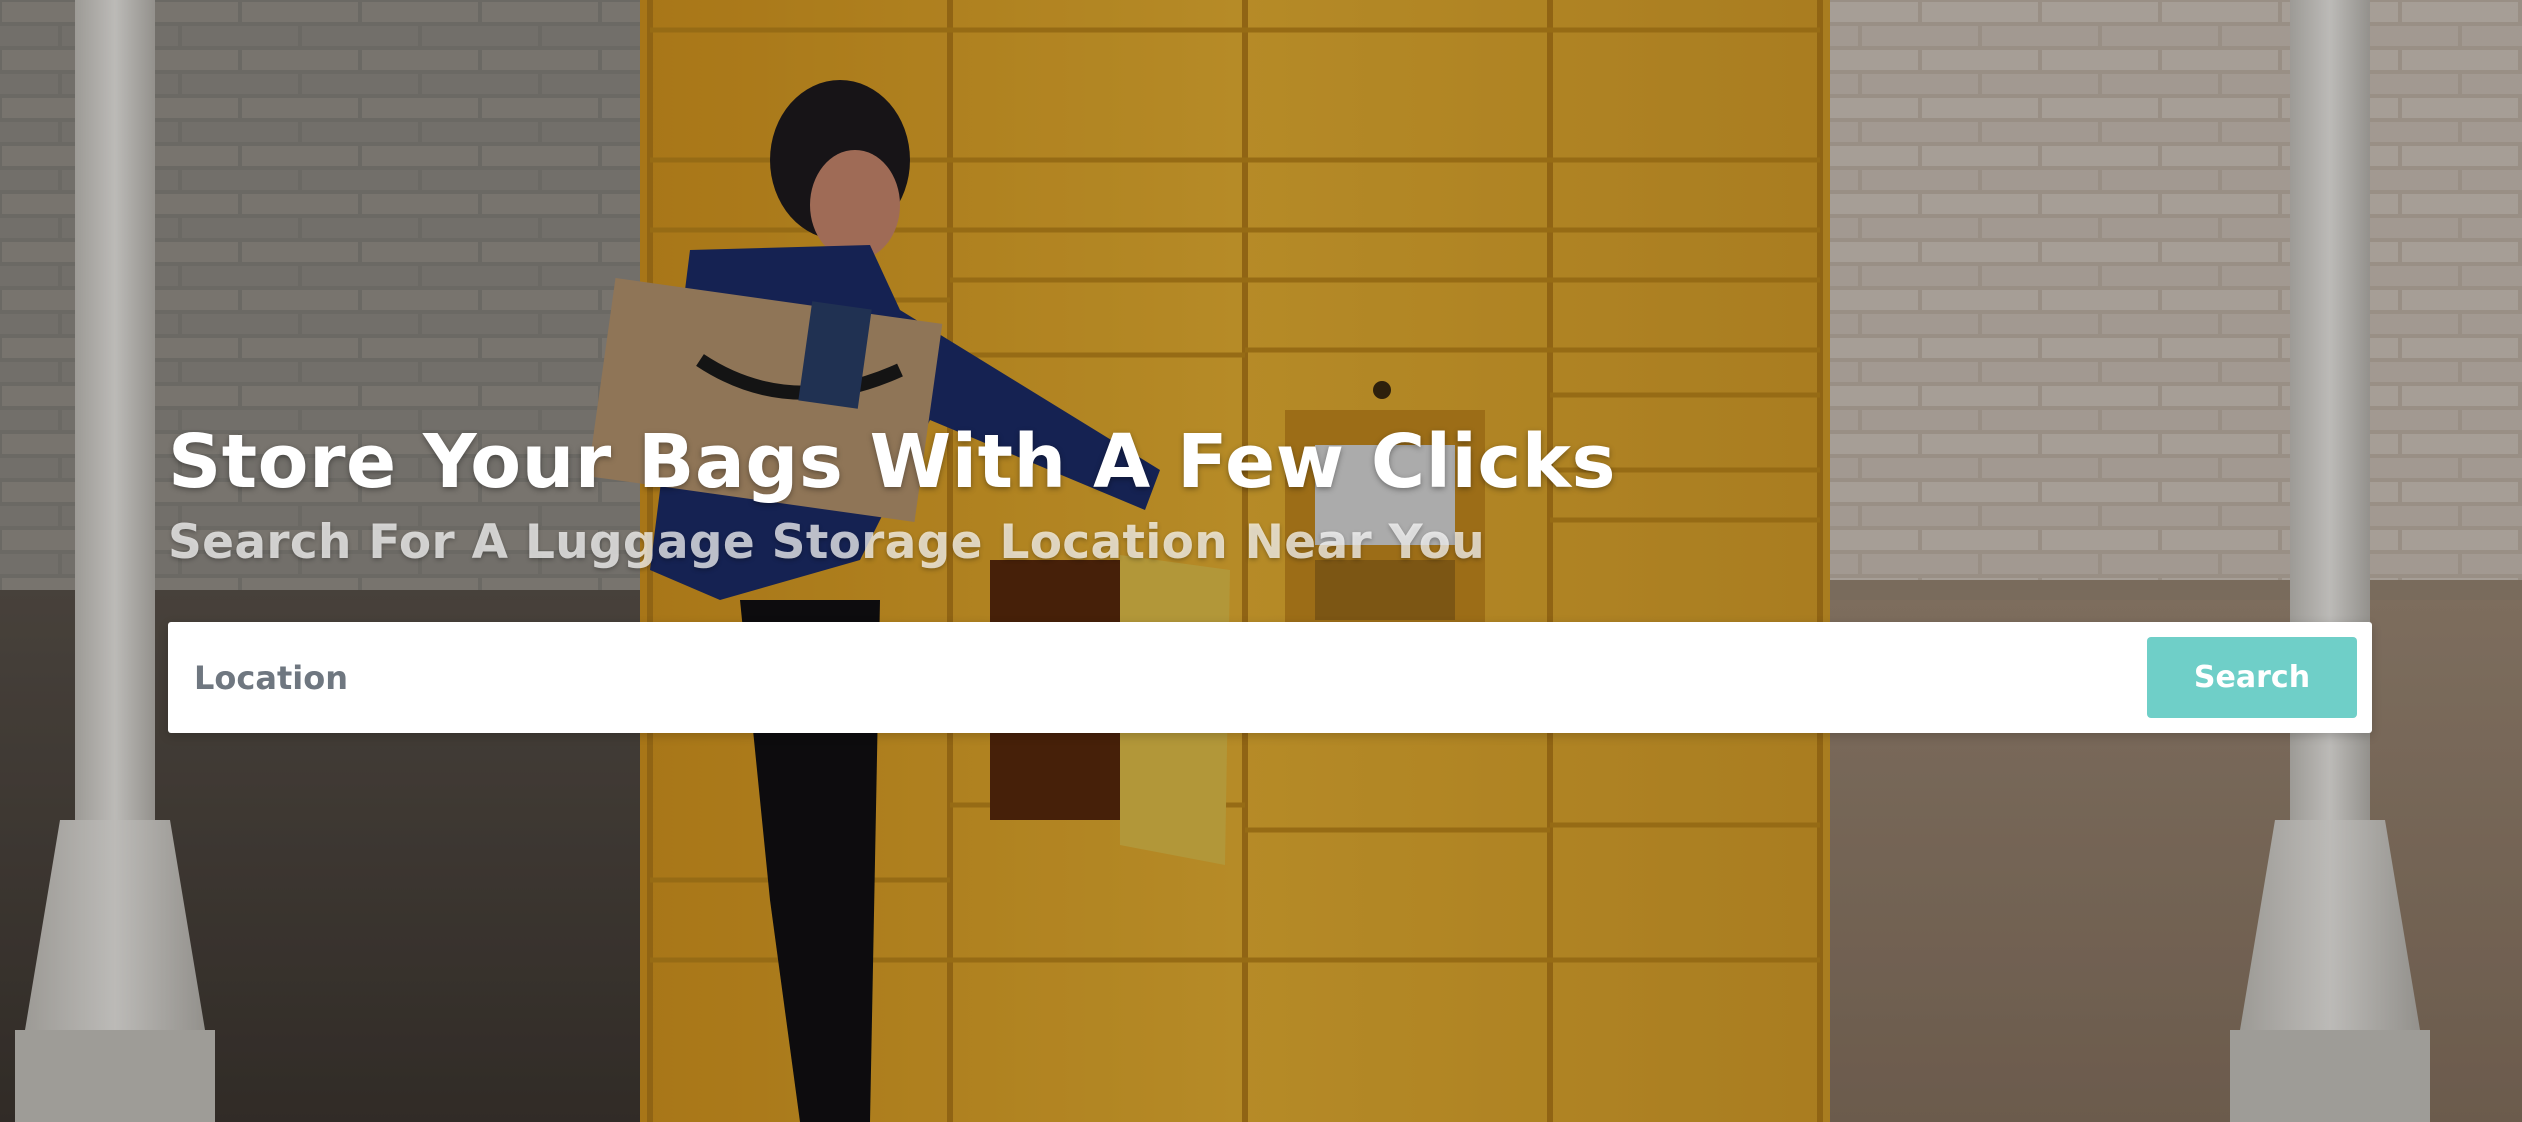 Image resolution: width=2522 pixels, height=1122 pixels. I want to click on search-button: Search, so click(2252, 677).